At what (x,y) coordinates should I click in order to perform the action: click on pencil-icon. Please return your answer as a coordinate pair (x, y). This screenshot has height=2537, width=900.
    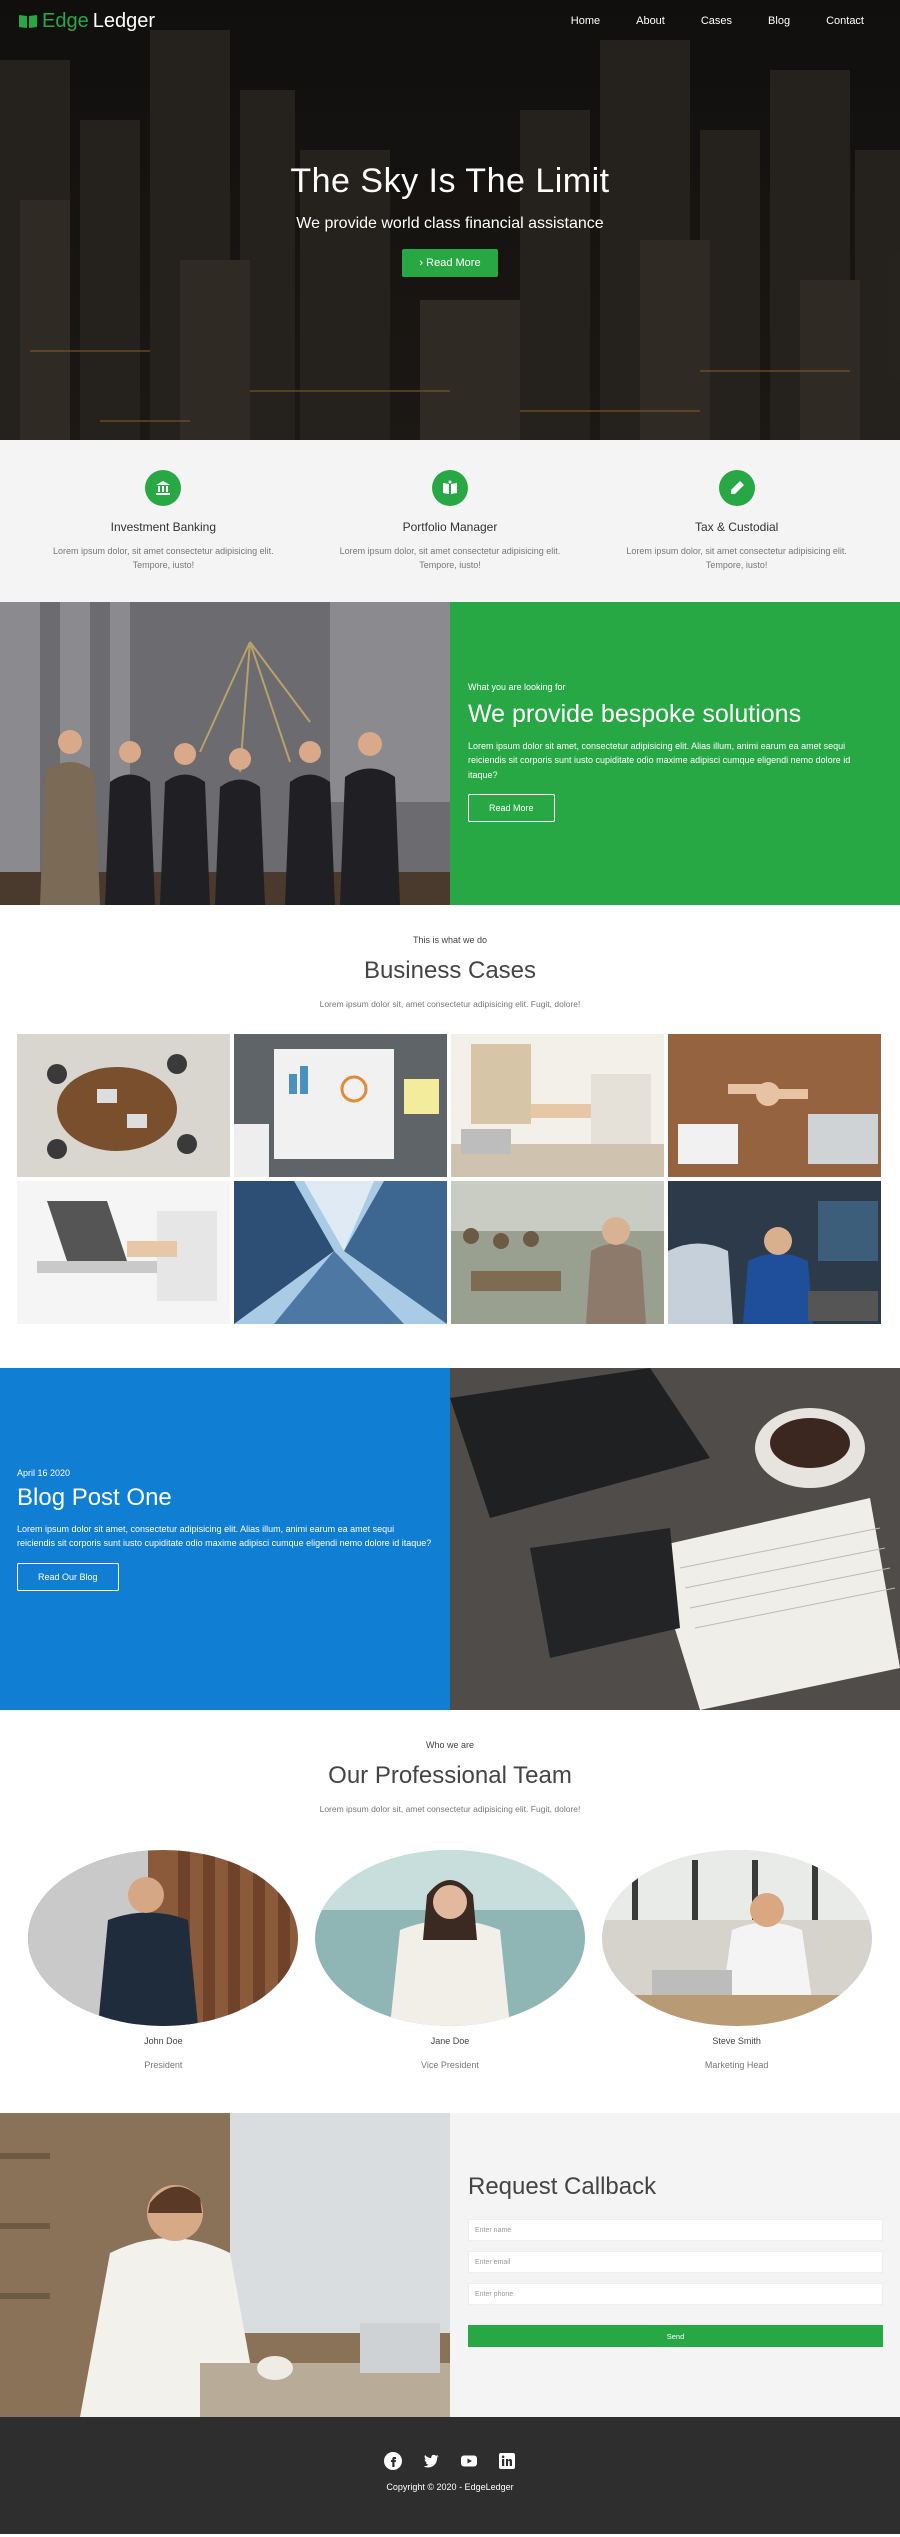
    Looking at the image, I should click on (736, 488).